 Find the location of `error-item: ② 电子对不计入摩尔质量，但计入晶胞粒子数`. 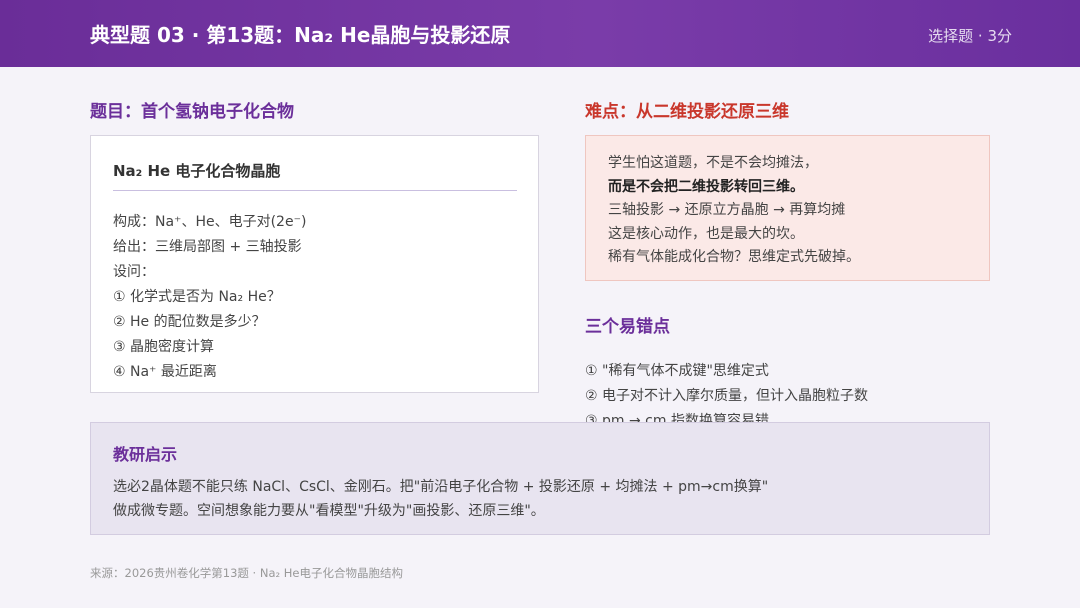

error-item: ② 电子对不计入摩尔质量，但计入晶胞粒子数 is located at coordinates (726, 396).